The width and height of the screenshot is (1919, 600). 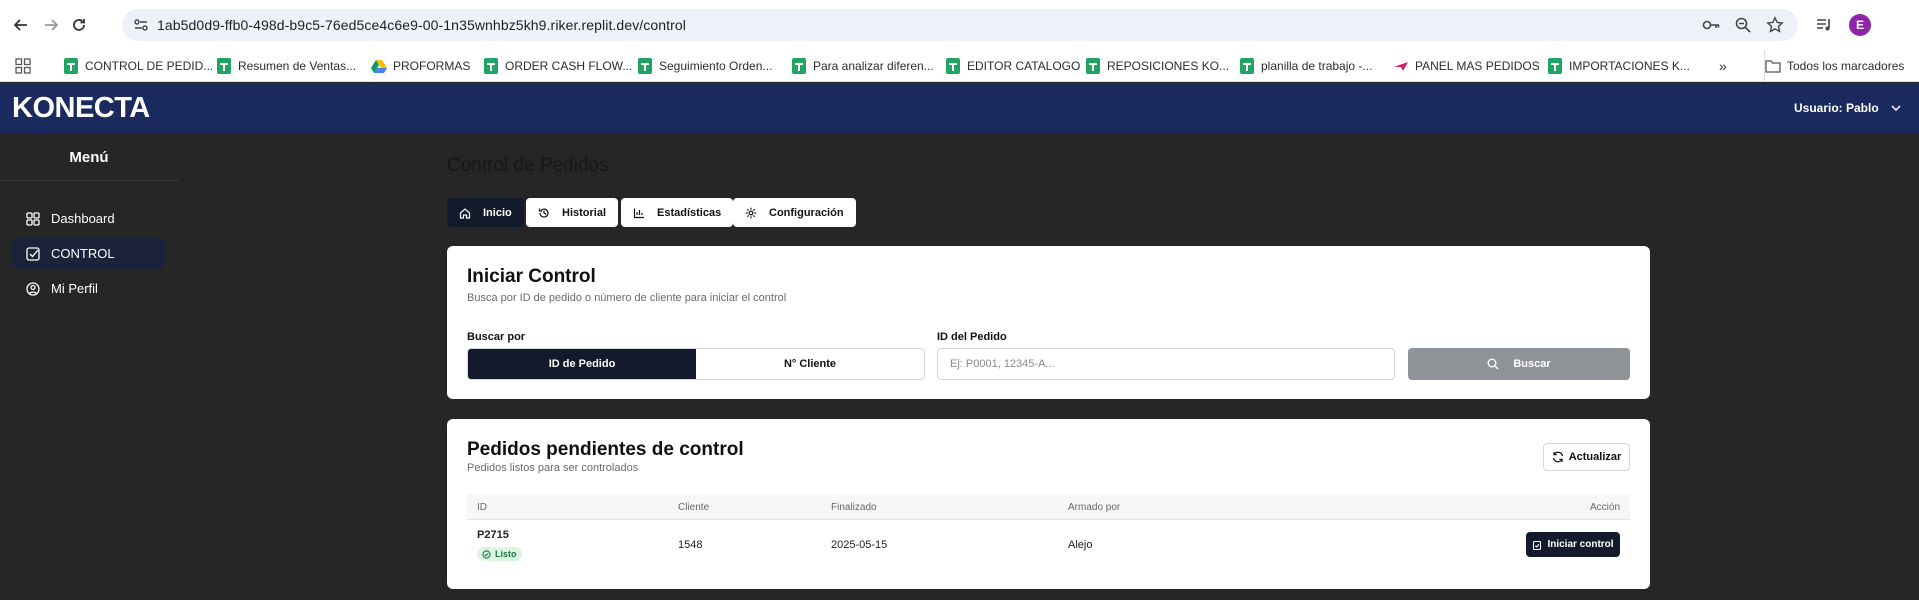 I want to click on check-circle-icon, so click(x=486, y=554).